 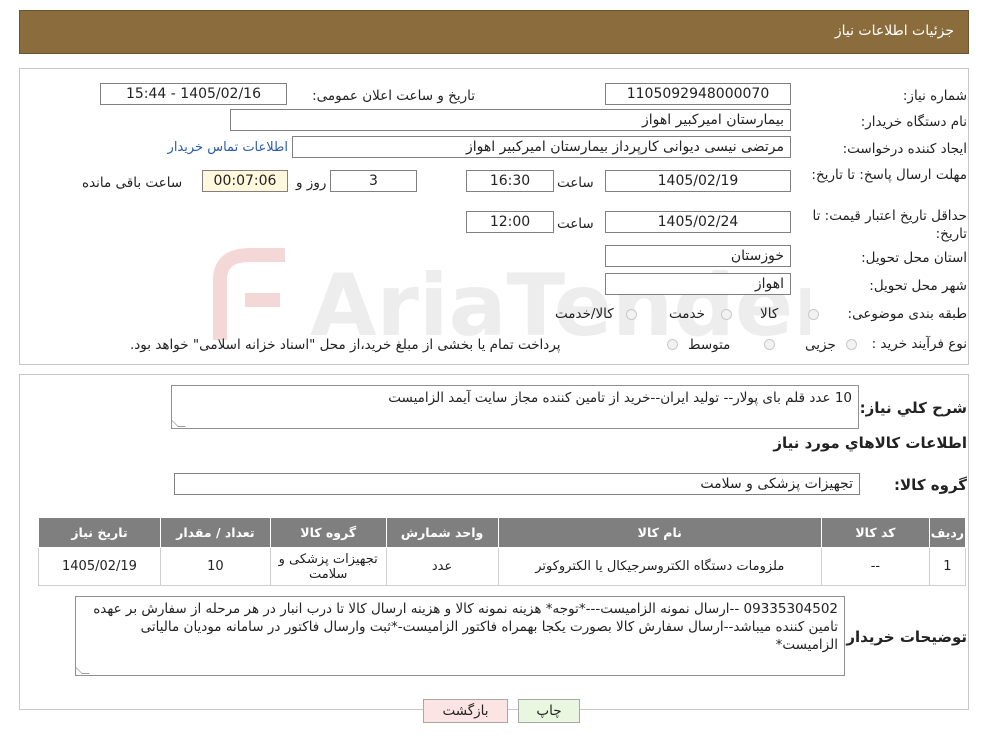 I want to click on goods-group-label: گروه کالا:, so click(x=930, y=485).